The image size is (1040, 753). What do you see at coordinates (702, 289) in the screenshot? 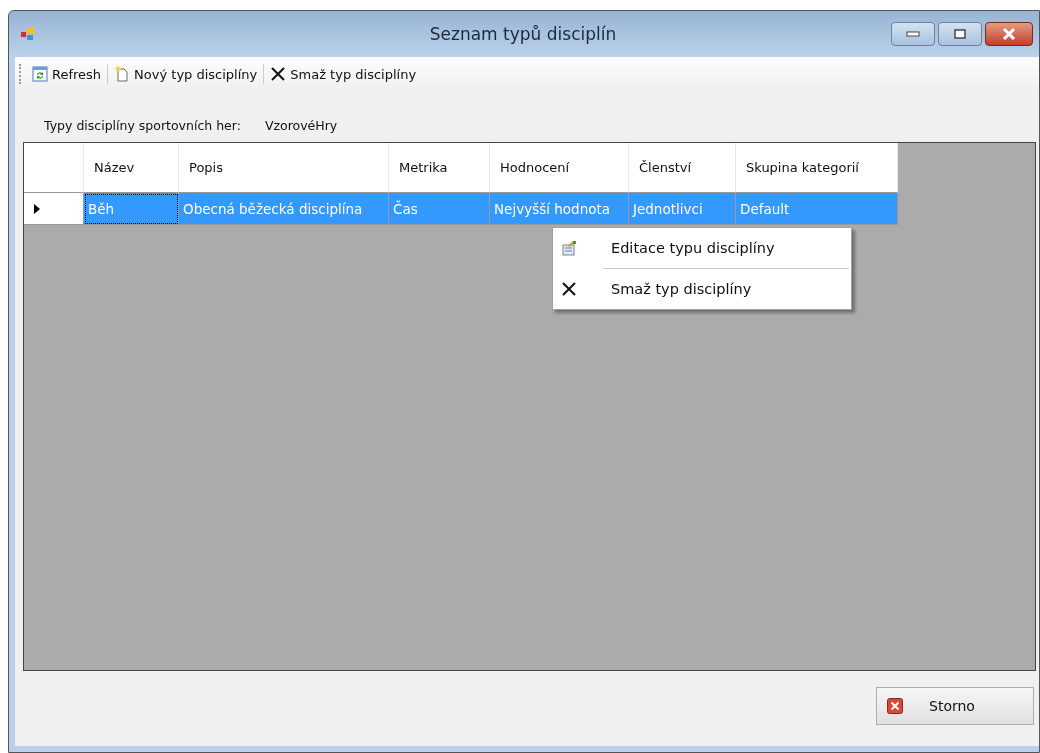
I see `menu-item: Smaž typ disciplíny` at bounding box center [702, 289].